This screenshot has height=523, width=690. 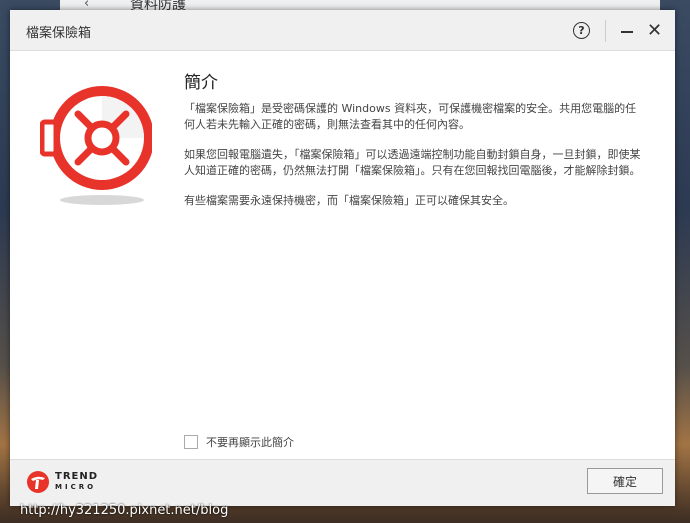 What do you see at coordinates (191, 442) in the screenshot?
I see `dont-show-again-checkbox` at bounding box center [191, 442].